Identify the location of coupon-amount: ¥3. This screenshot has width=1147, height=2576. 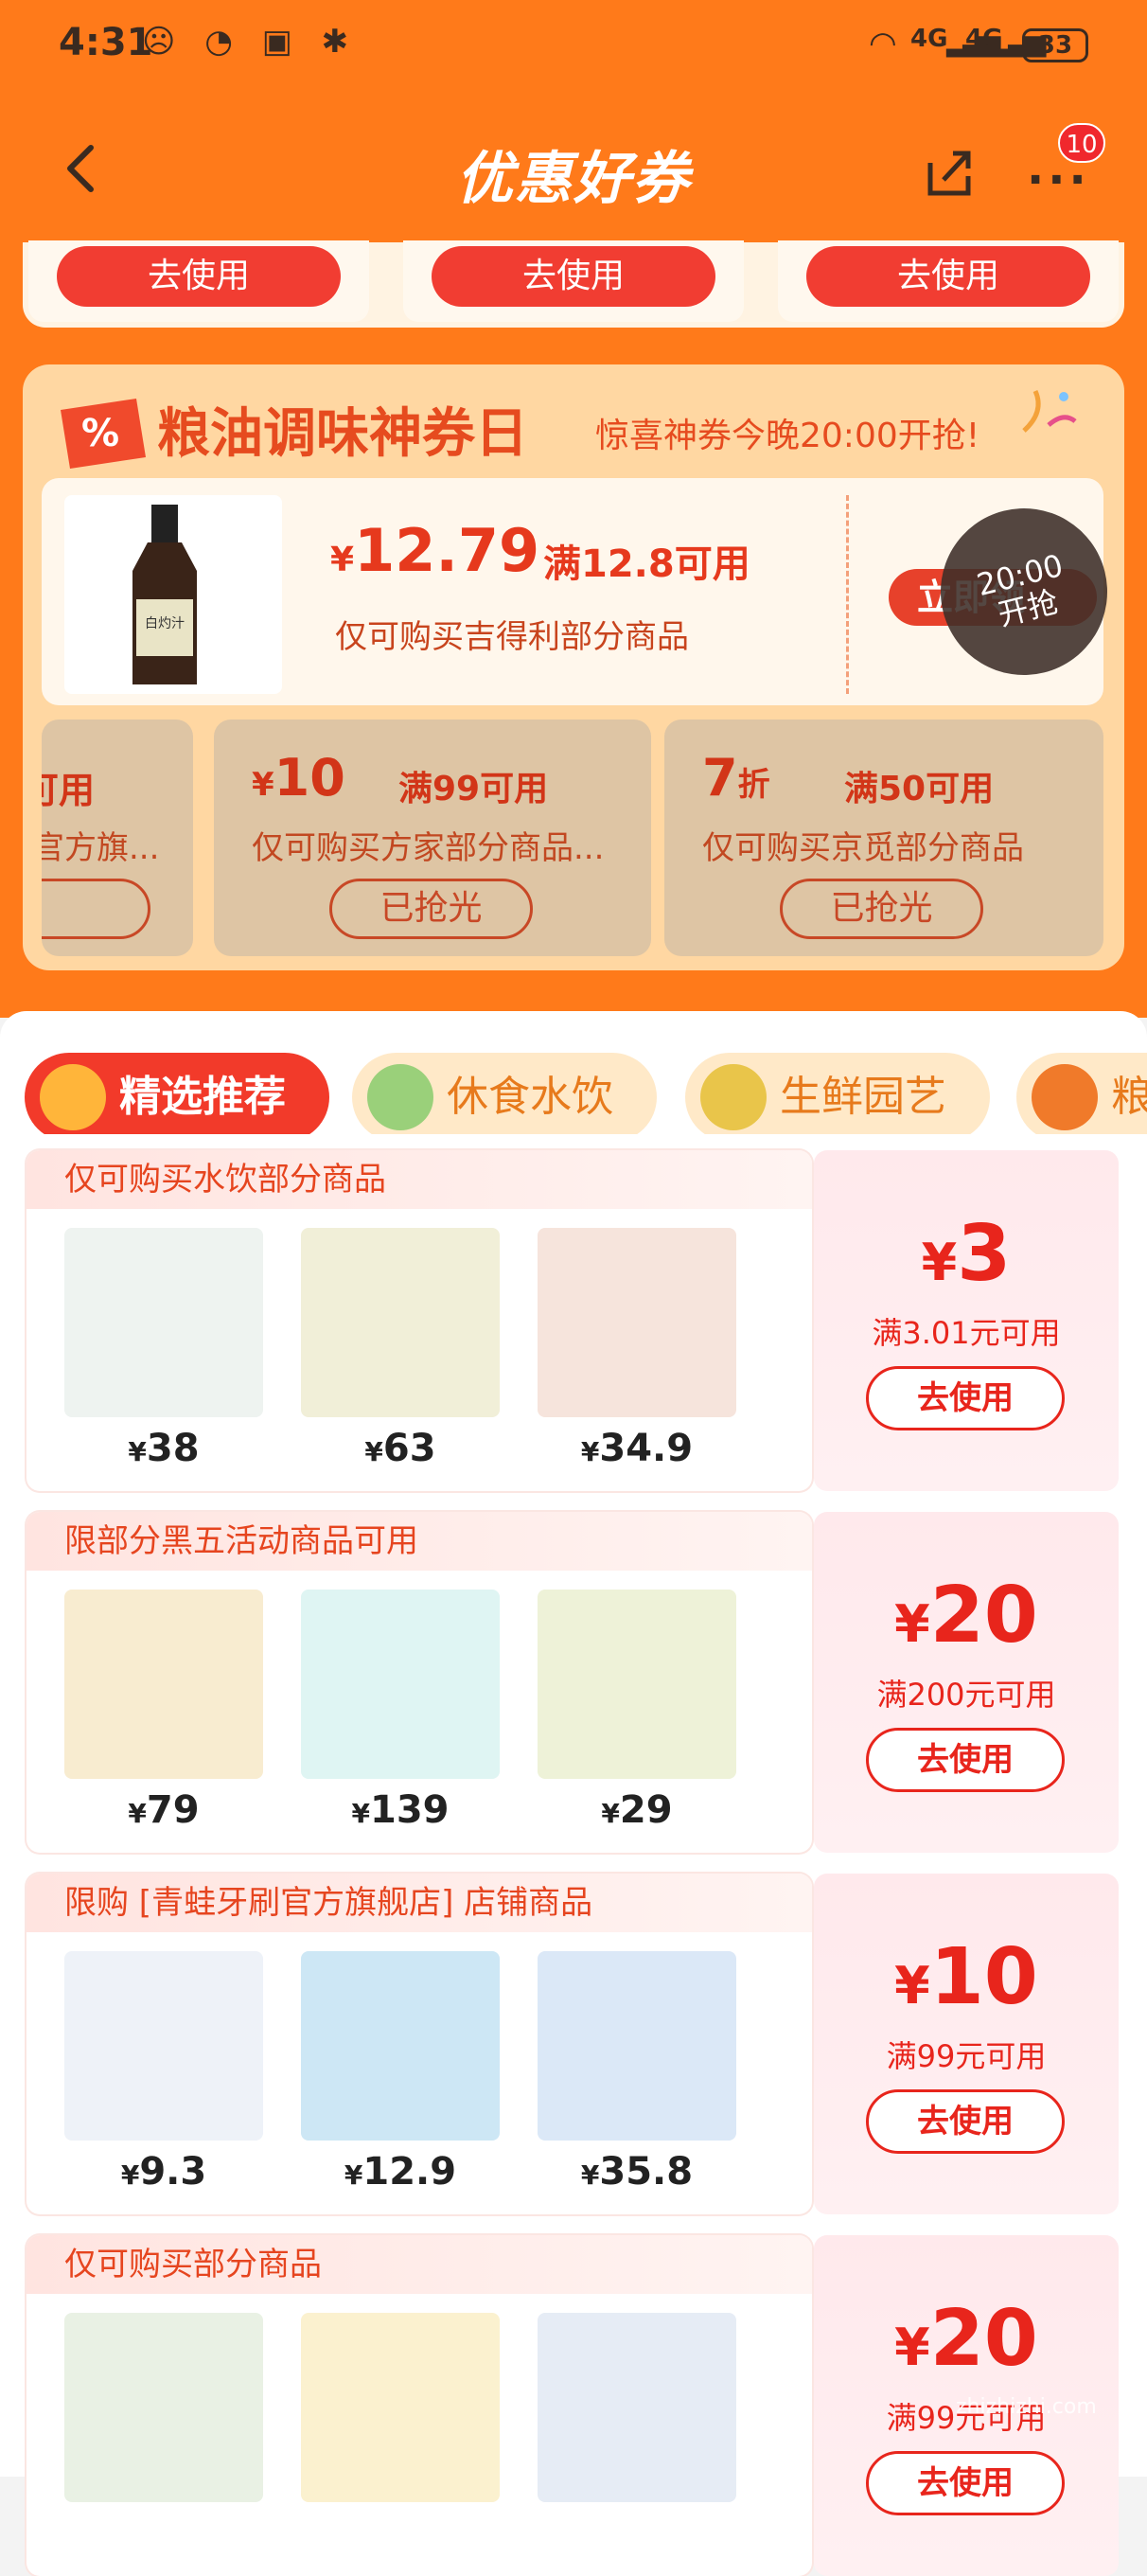
(966, 1254).